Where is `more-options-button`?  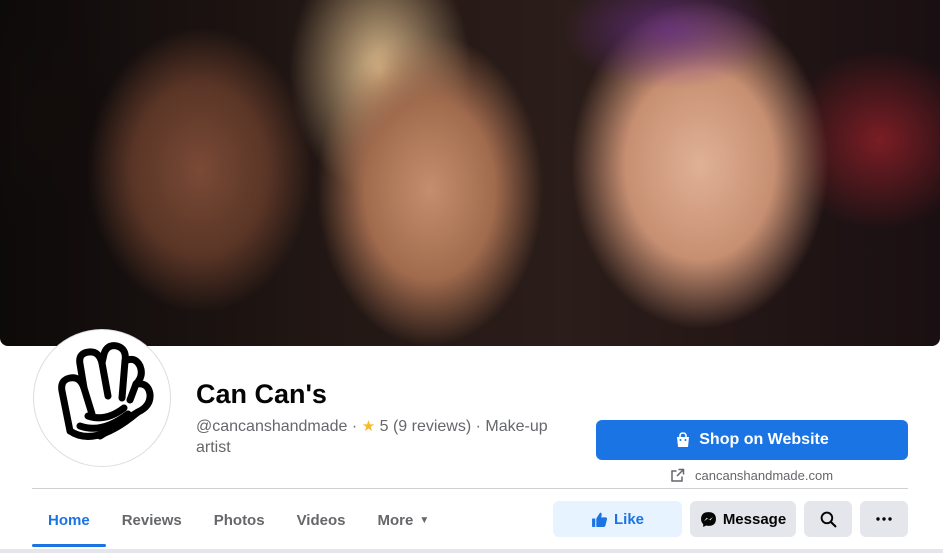
more-options-button is located at coordinates (884, 519).